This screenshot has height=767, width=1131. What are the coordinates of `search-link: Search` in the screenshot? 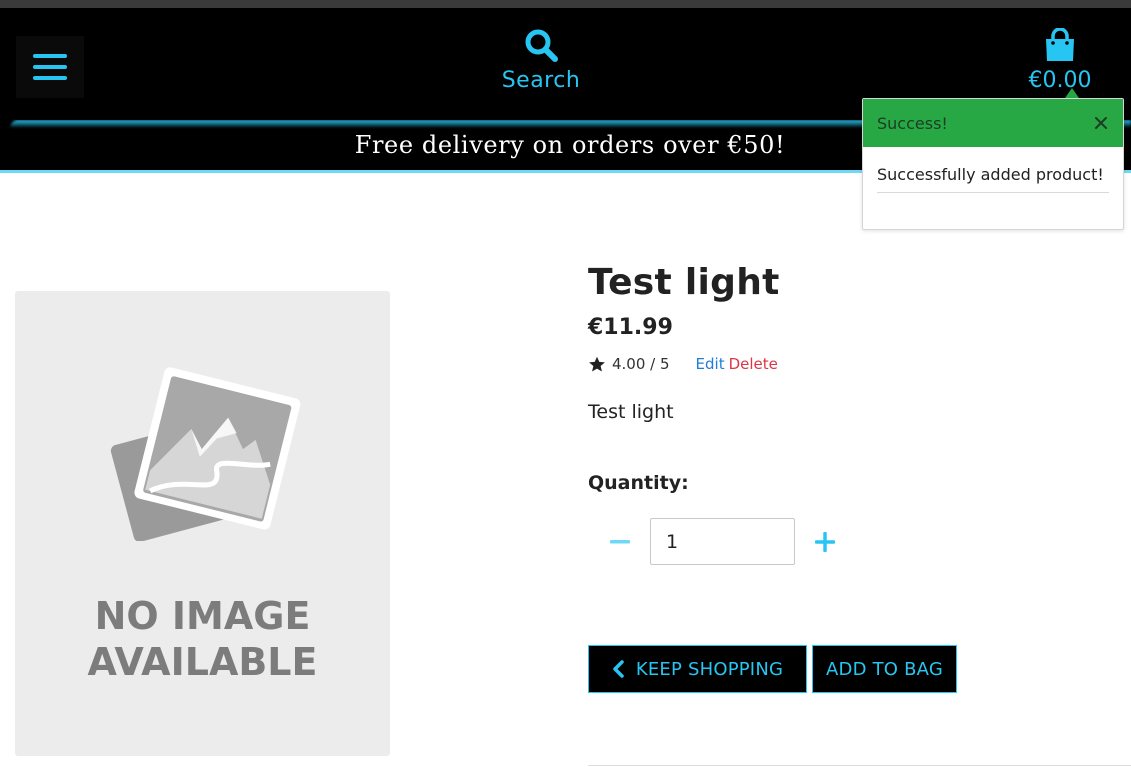 It's located at (541, 66).